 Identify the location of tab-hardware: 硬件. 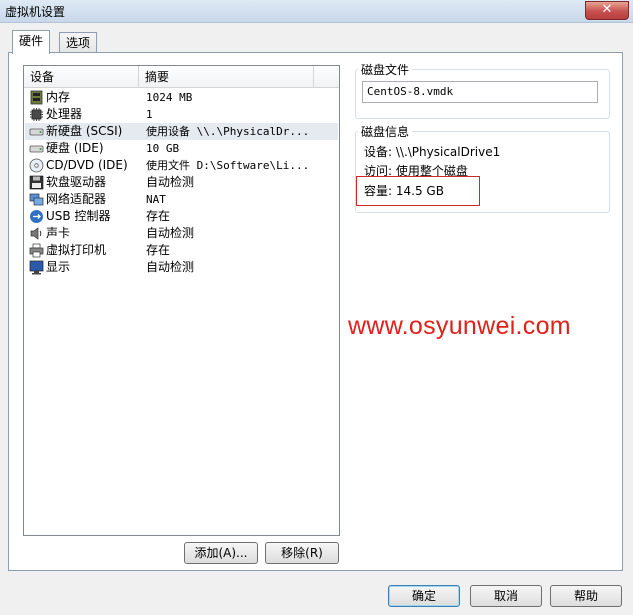
(31, 42).